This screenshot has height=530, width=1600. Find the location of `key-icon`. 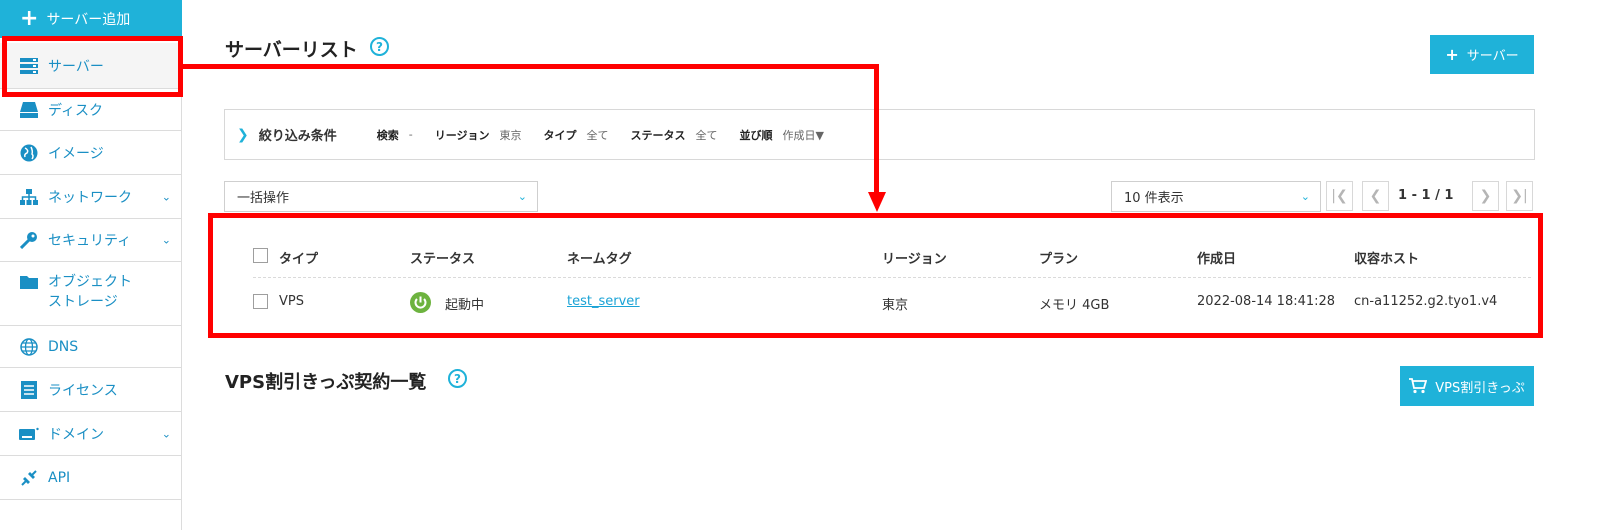

key-icon is located at coordinates (29, 240).